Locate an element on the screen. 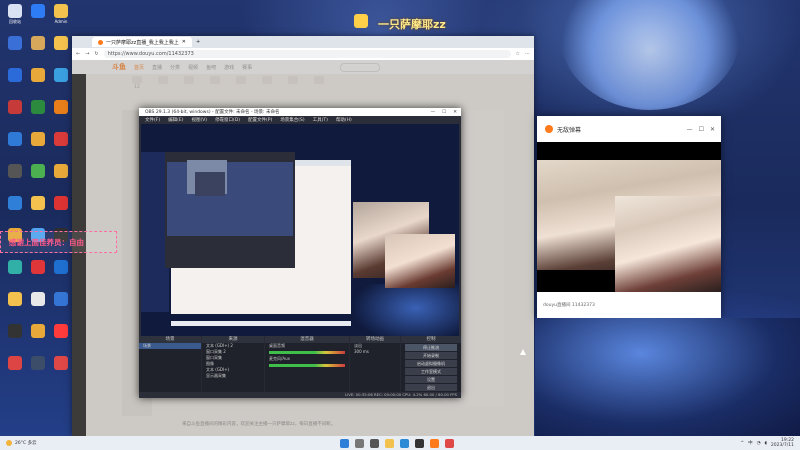 This screenshot has width=800, height=450. danmaku-popup-window: 无敌弹幕 — ☐ ✕ douyu直播间 11432373 is located at coordinates (629, 217).